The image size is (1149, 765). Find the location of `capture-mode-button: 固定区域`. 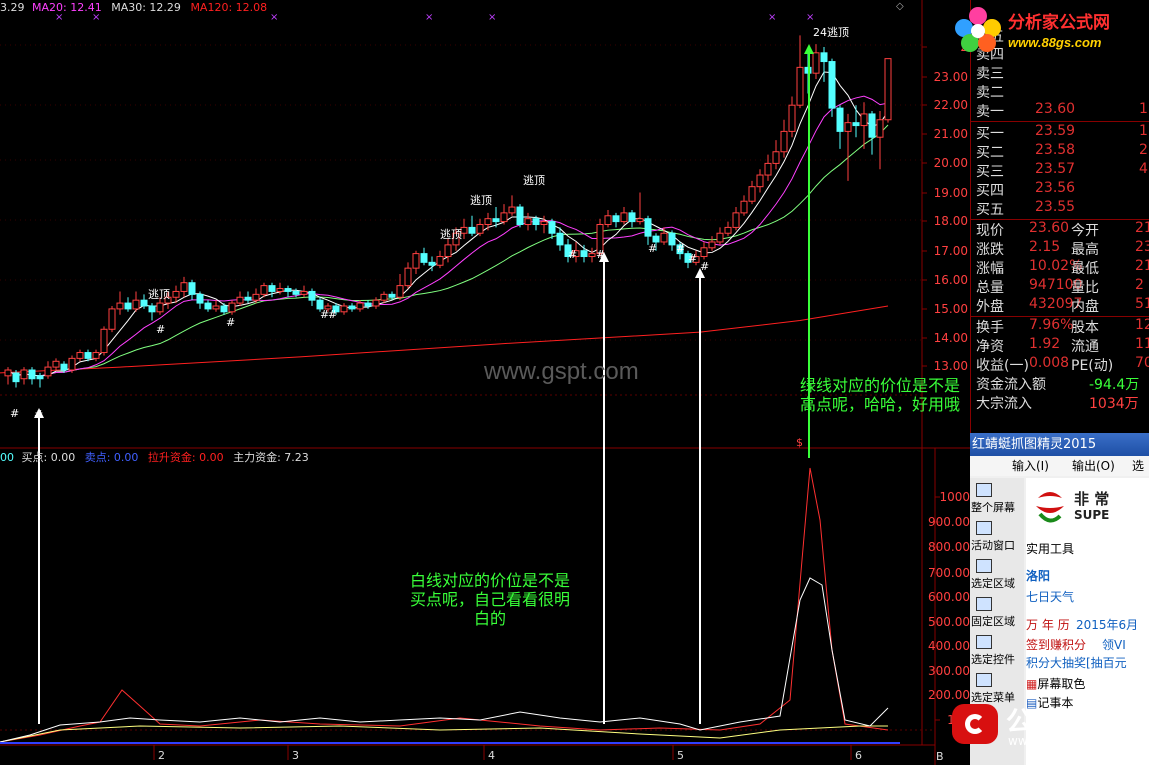

capture-mode-button: 固定区域 is located at coordinates (997, 613).